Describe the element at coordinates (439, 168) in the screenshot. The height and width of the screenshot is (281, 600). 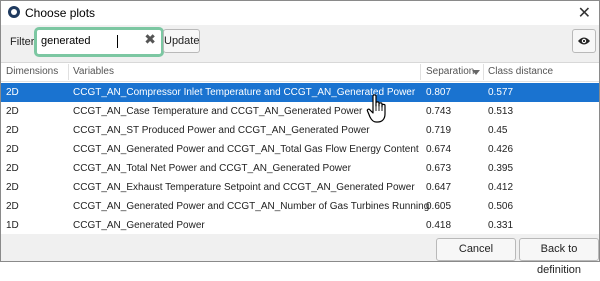
I see `cell-separation: 0.673` at that location.